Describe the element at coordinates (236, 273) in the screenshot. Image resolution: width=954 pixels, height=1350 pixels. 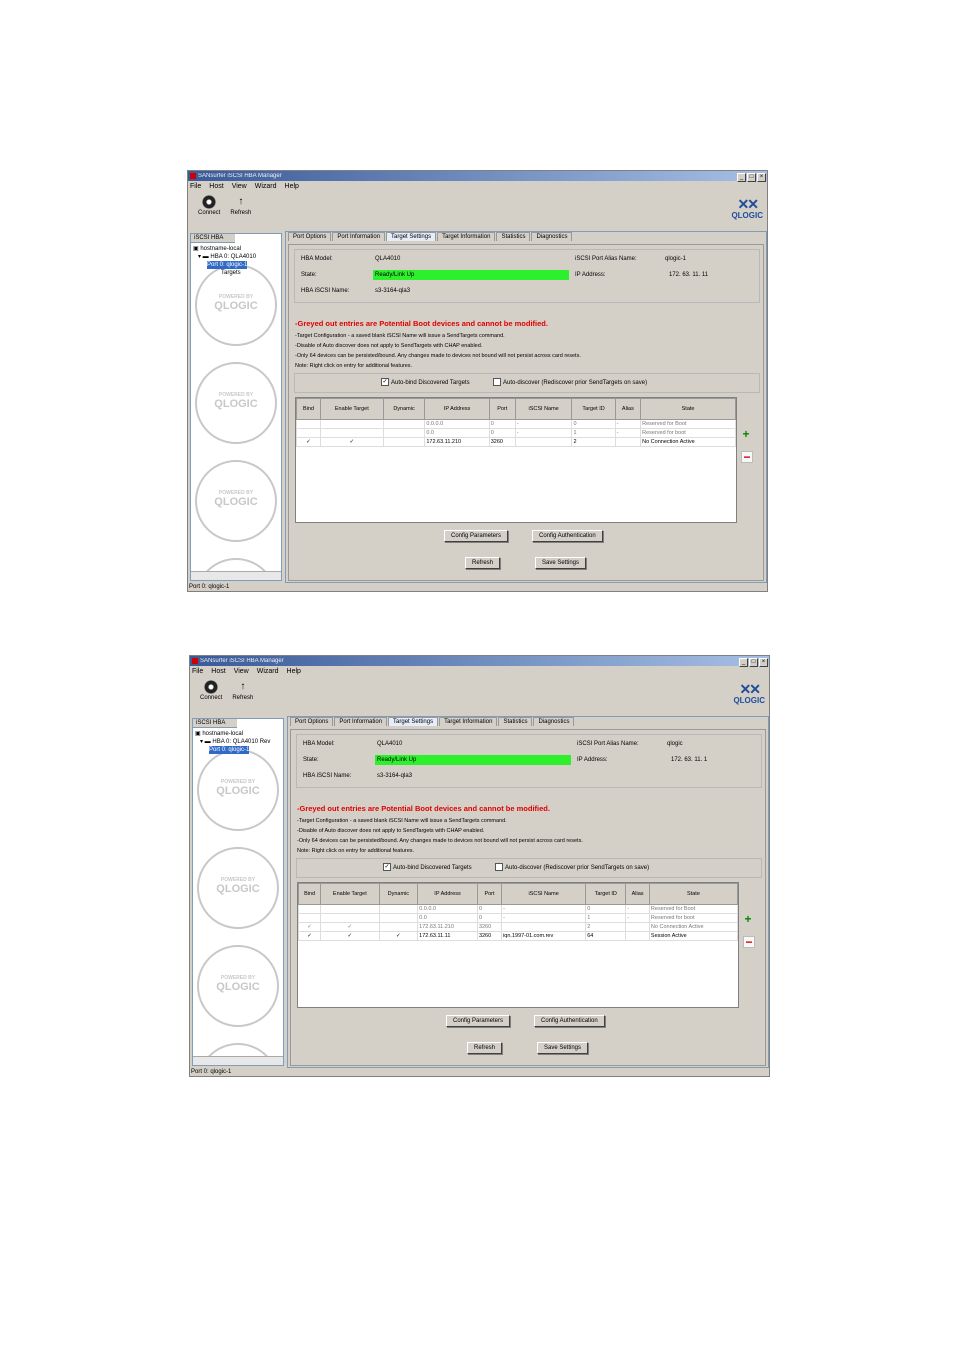
I see `tree-targets: Targets` at that location.